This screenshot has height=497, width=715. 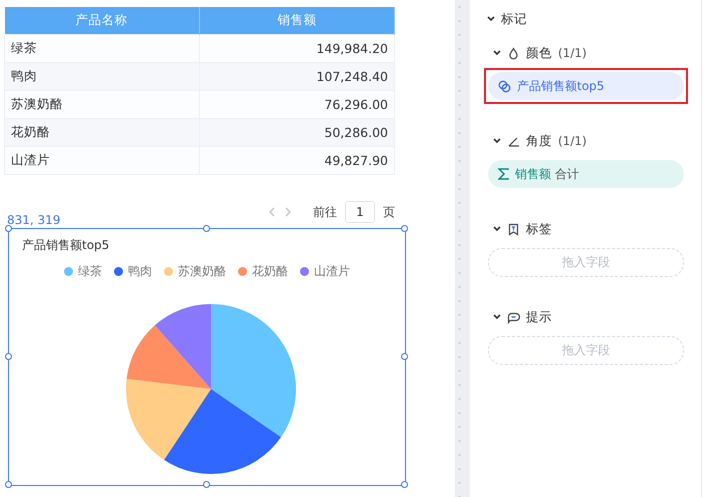 What do you see at coordinates (539, 229) in the screenshot?
I see `section-label: 标签` at bounding box center [539, 229].